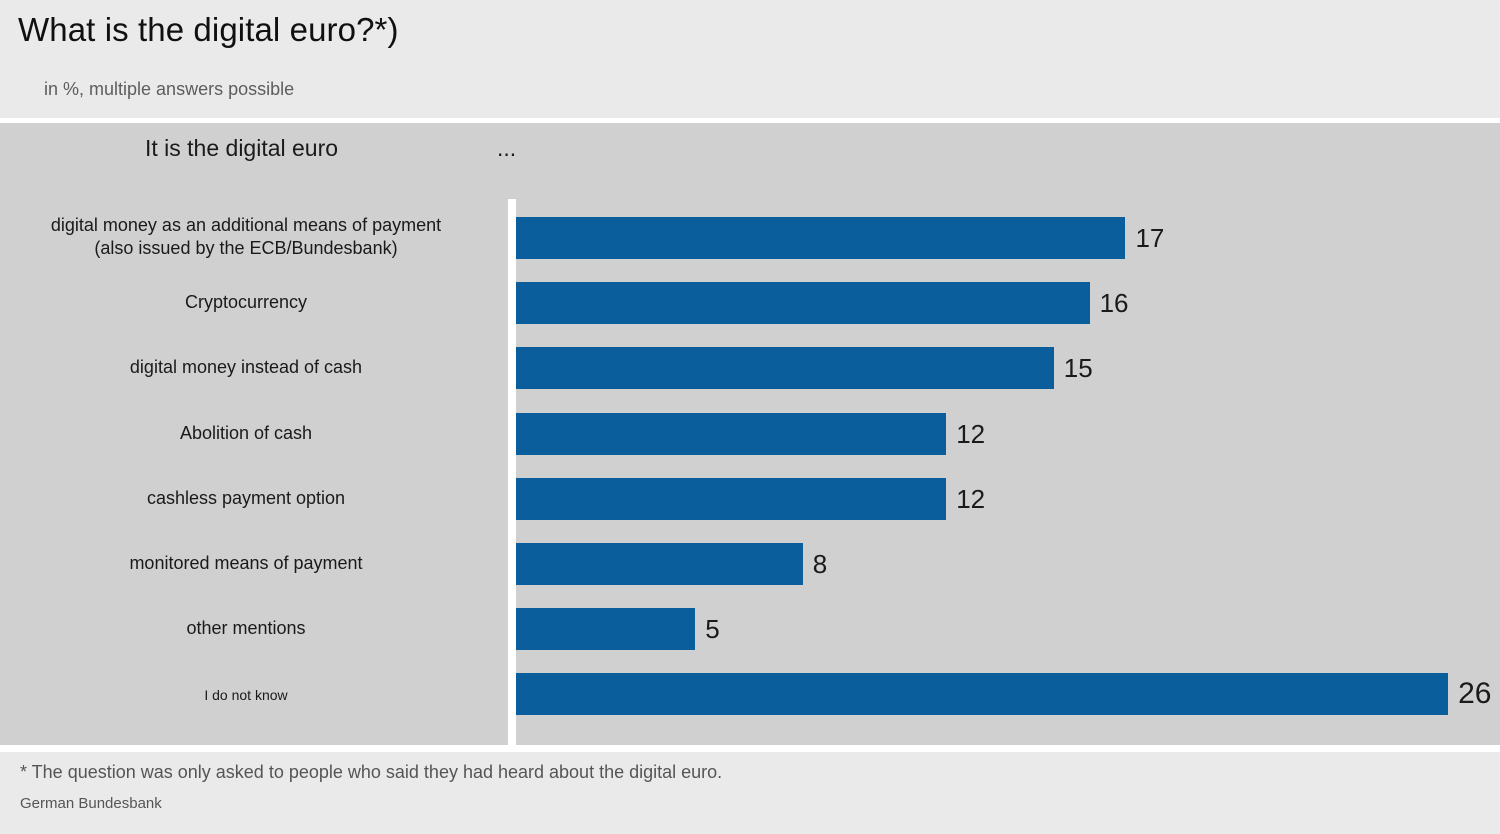 This screenshot has width=1500, height=834. I want to click on bar-category-label: cashless payment option, so click(246, 497).